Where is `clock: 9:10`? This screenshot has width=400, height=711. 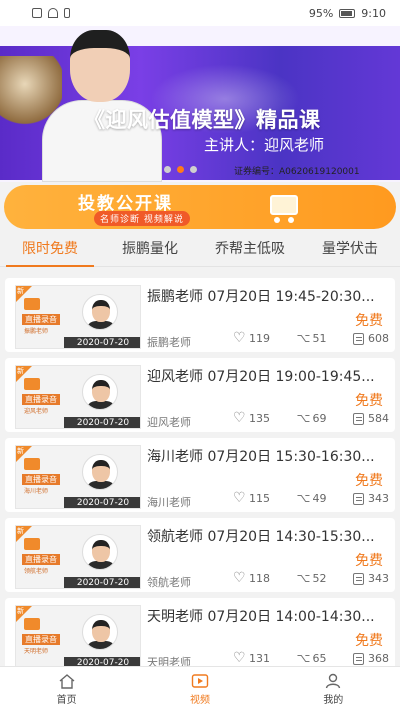
clock: 9:10 is located at coordinates (373, 13).